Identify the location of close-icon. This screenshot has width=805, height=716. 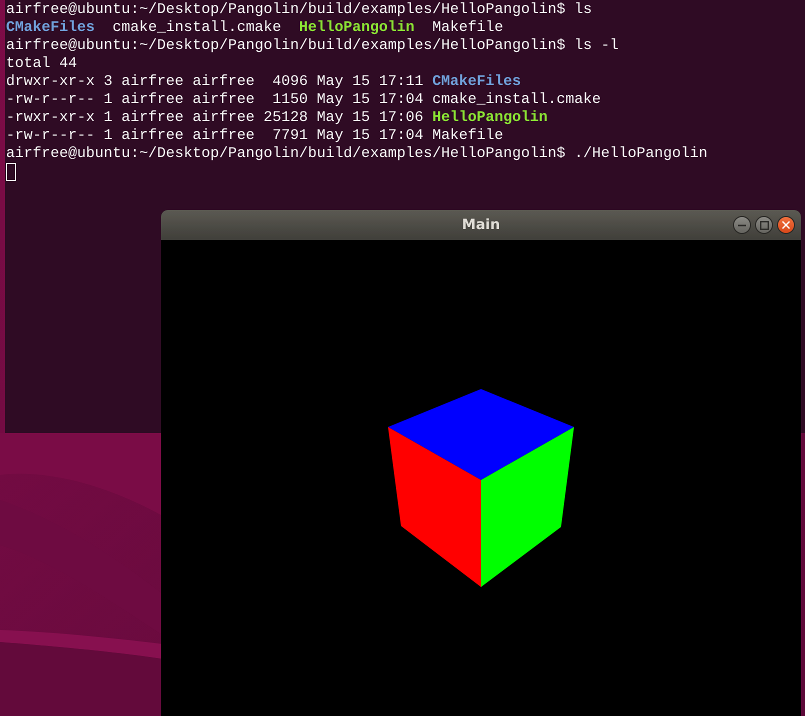
(786, 225).